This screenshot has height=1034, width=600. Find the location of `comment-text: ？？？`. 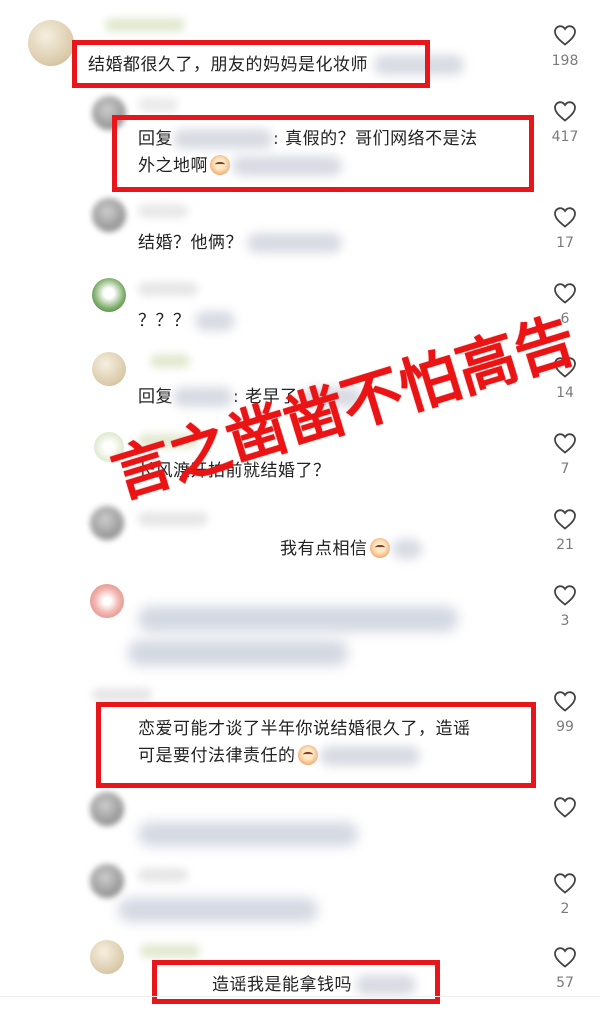

comment-text: ？？？ is located at coordinates (186, 321).